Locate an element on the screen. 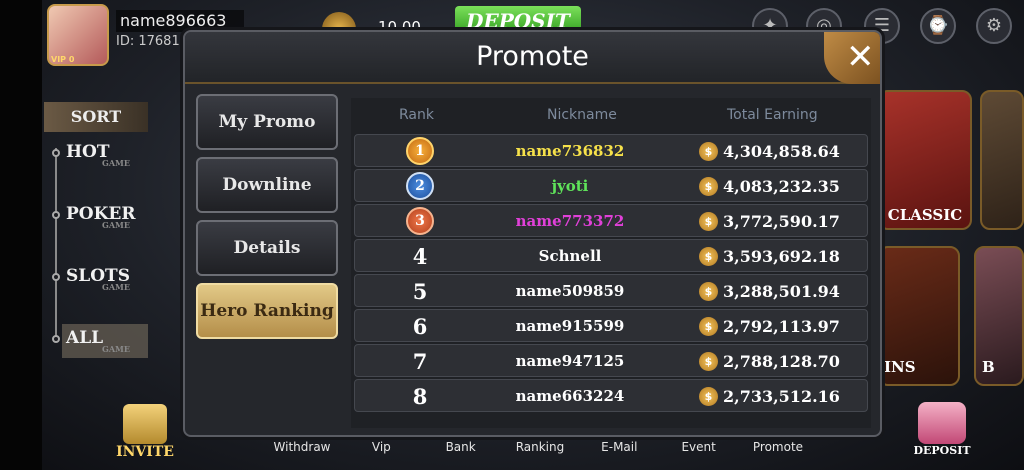 The image size is (1024, 470). table-row: 6 name915599 $2,792,113.97 is located at coordinates (611, 325).